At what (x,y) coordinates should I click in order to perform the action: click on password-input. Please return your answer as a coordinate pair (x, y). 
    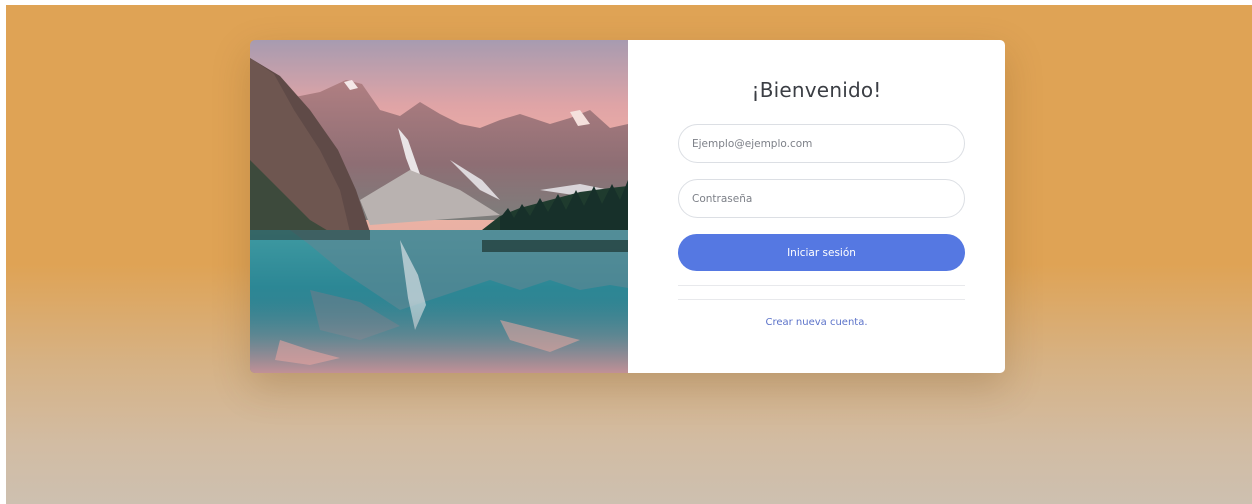
    Looking at the image, I should click on (821, 198).